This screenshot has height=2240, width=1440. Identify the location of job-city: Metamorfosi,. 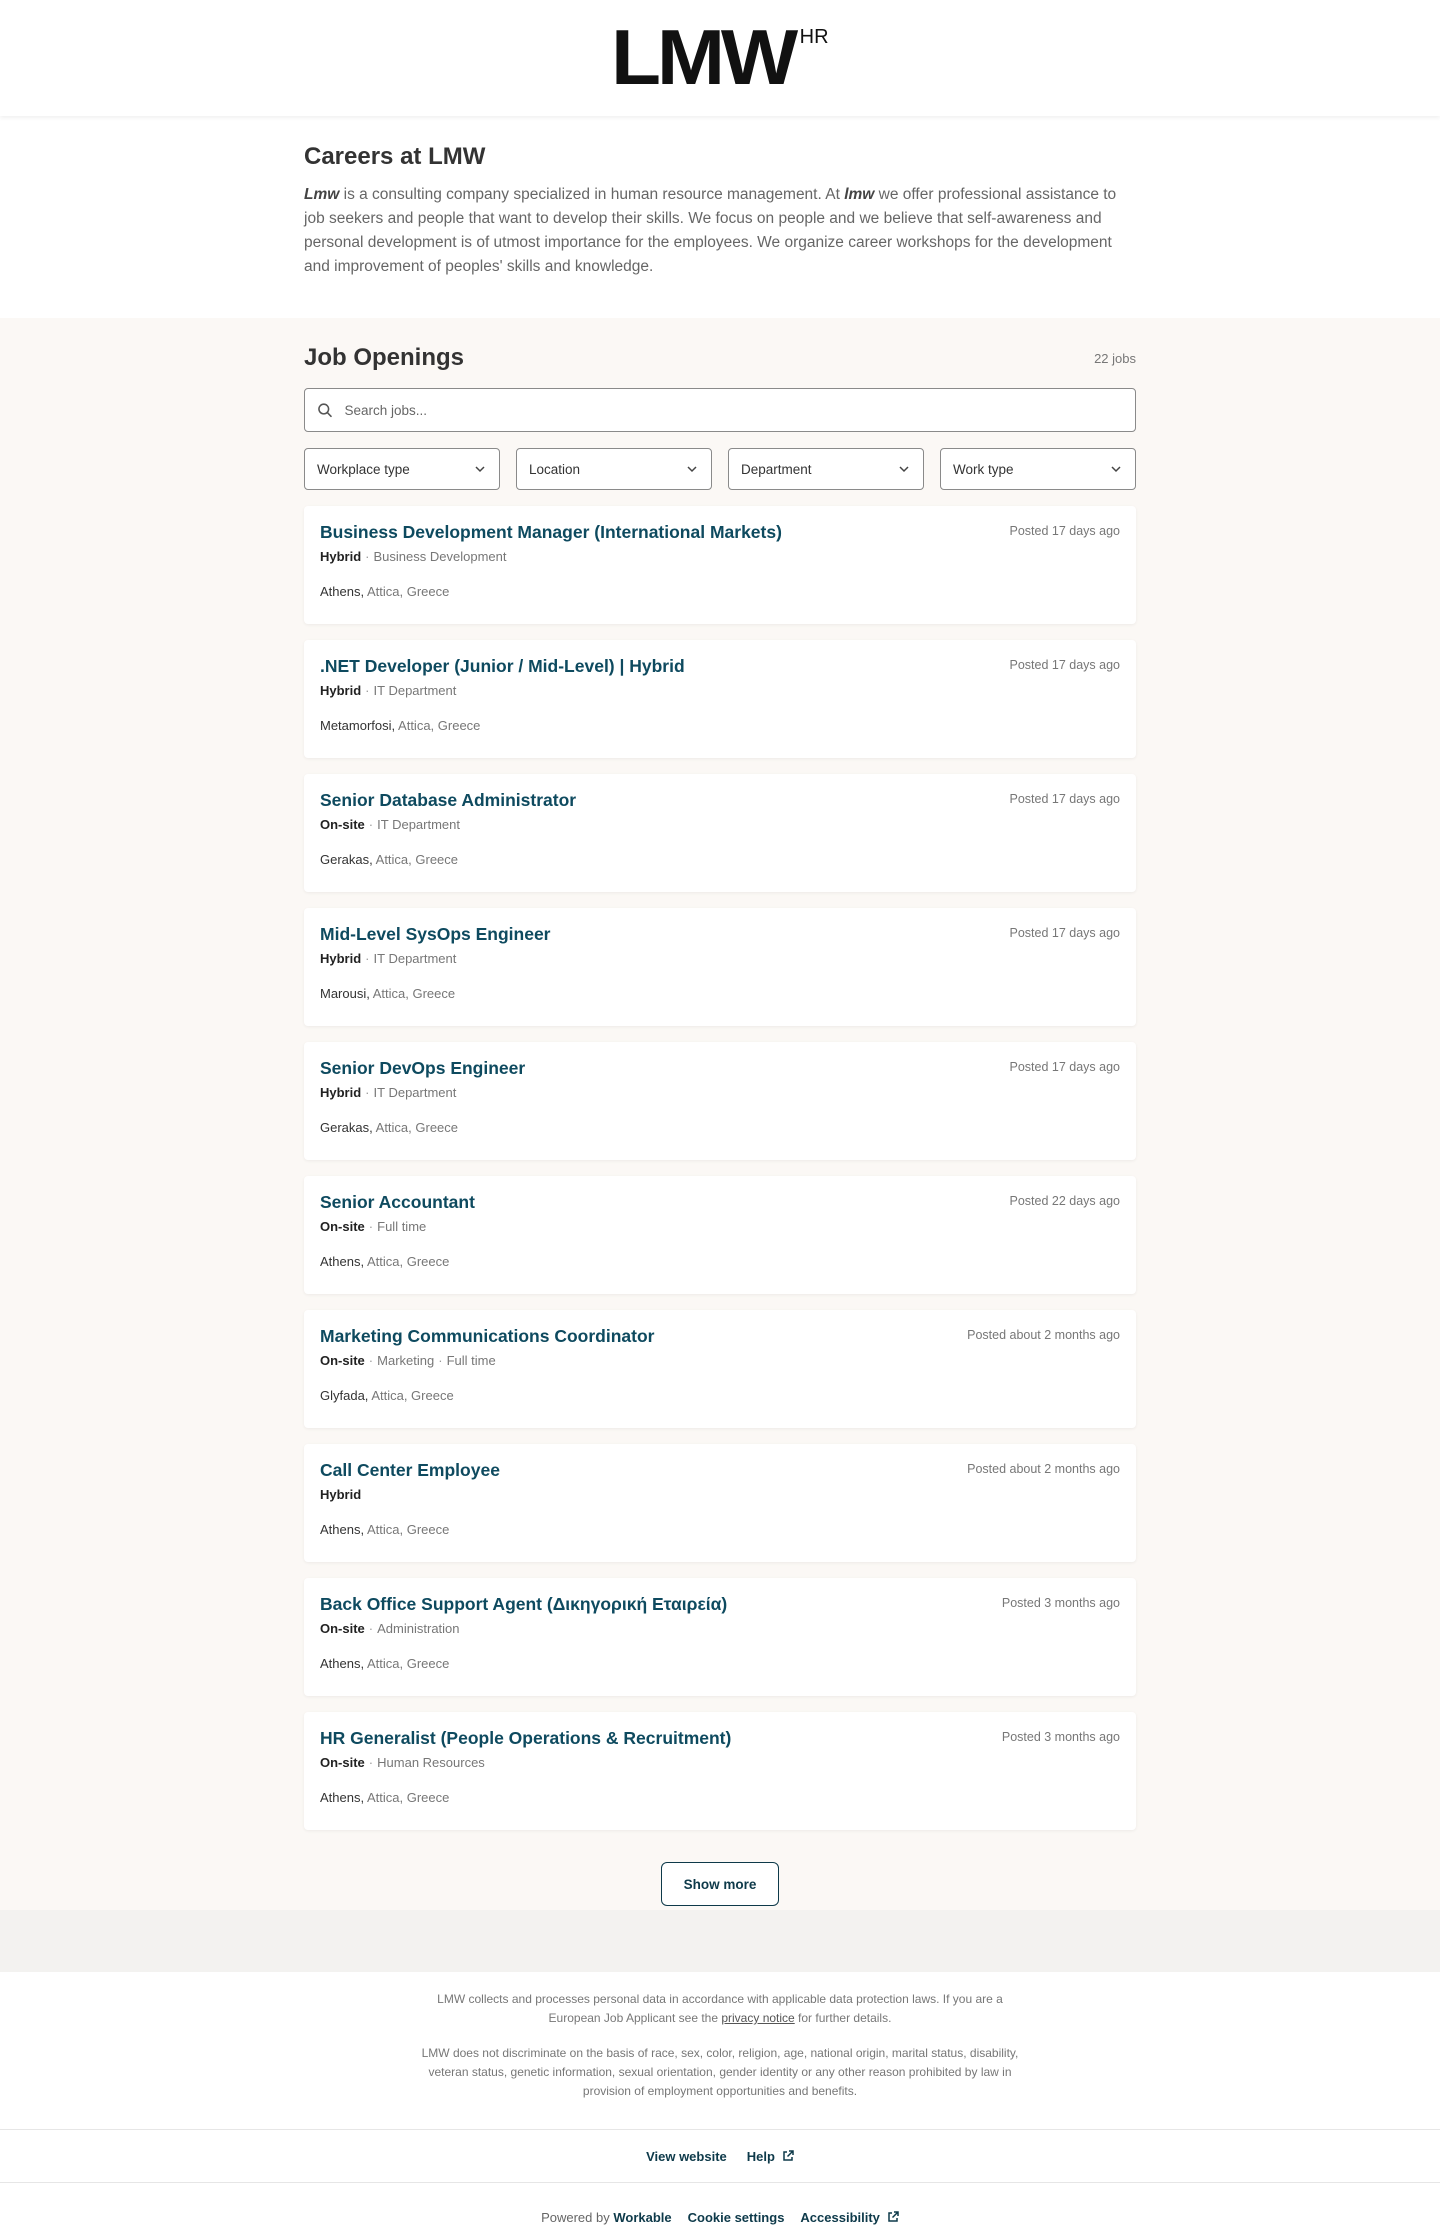
(358, 725).